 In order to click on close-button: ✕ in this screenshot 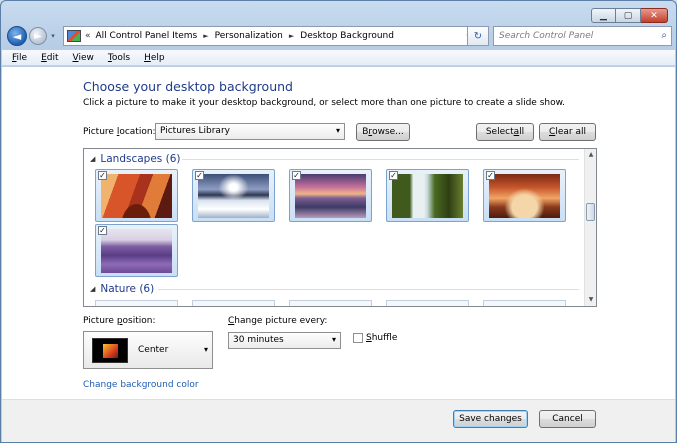, I will do `click(654, 15)`.